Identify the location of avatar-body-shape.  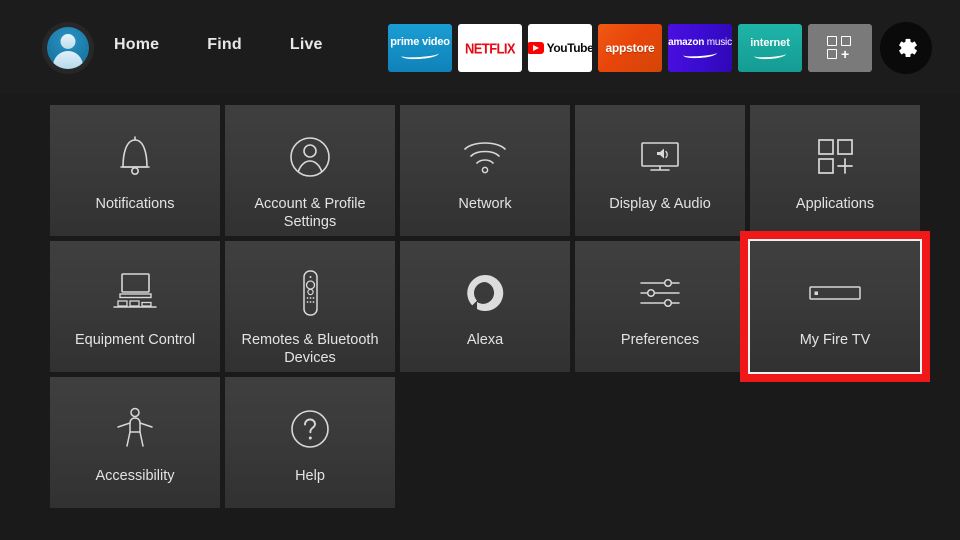
(68, 60).